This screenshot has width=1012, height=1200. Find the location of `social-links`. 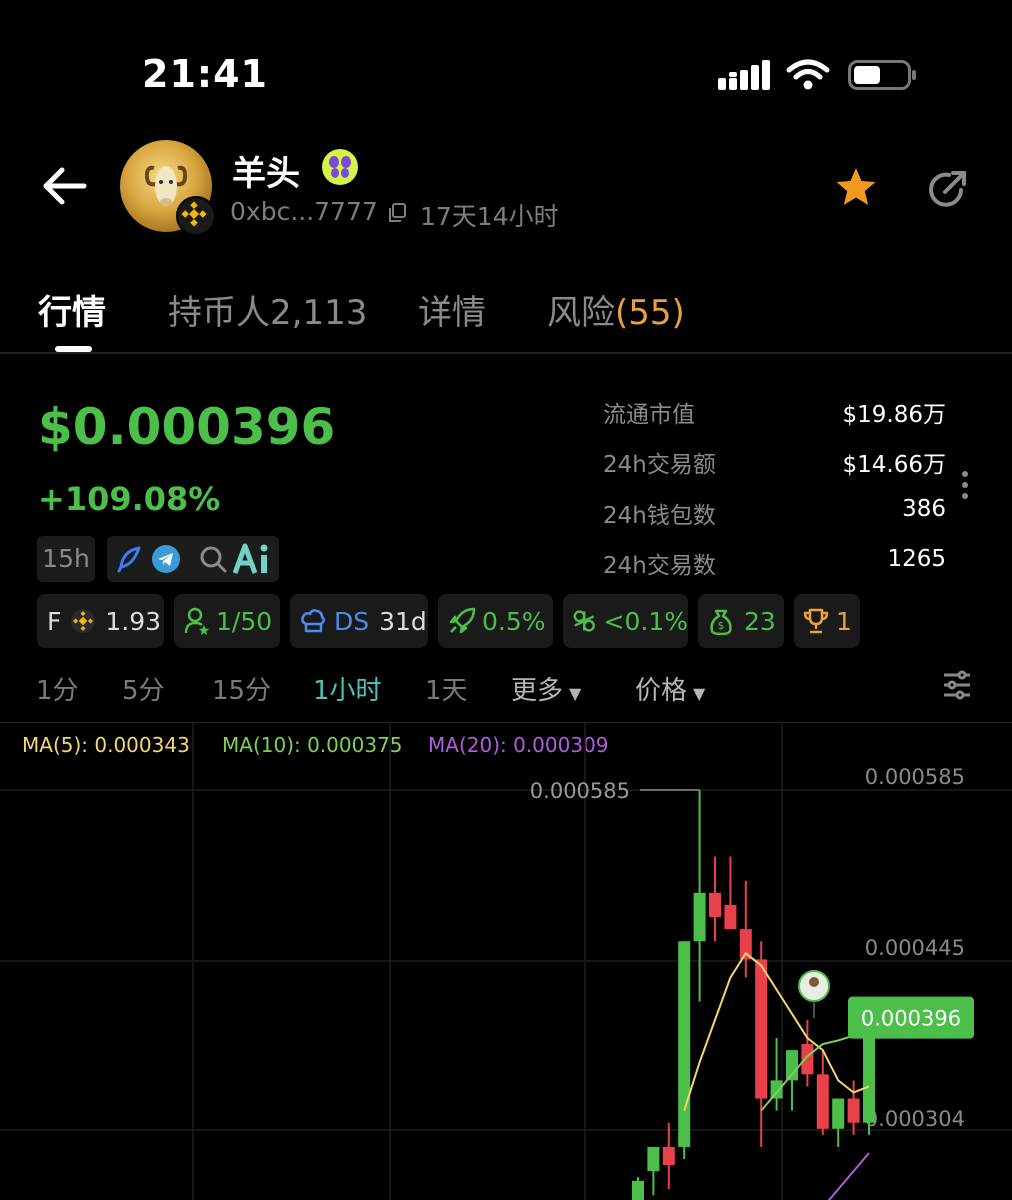

social-links is located at coordinates (193, 559).